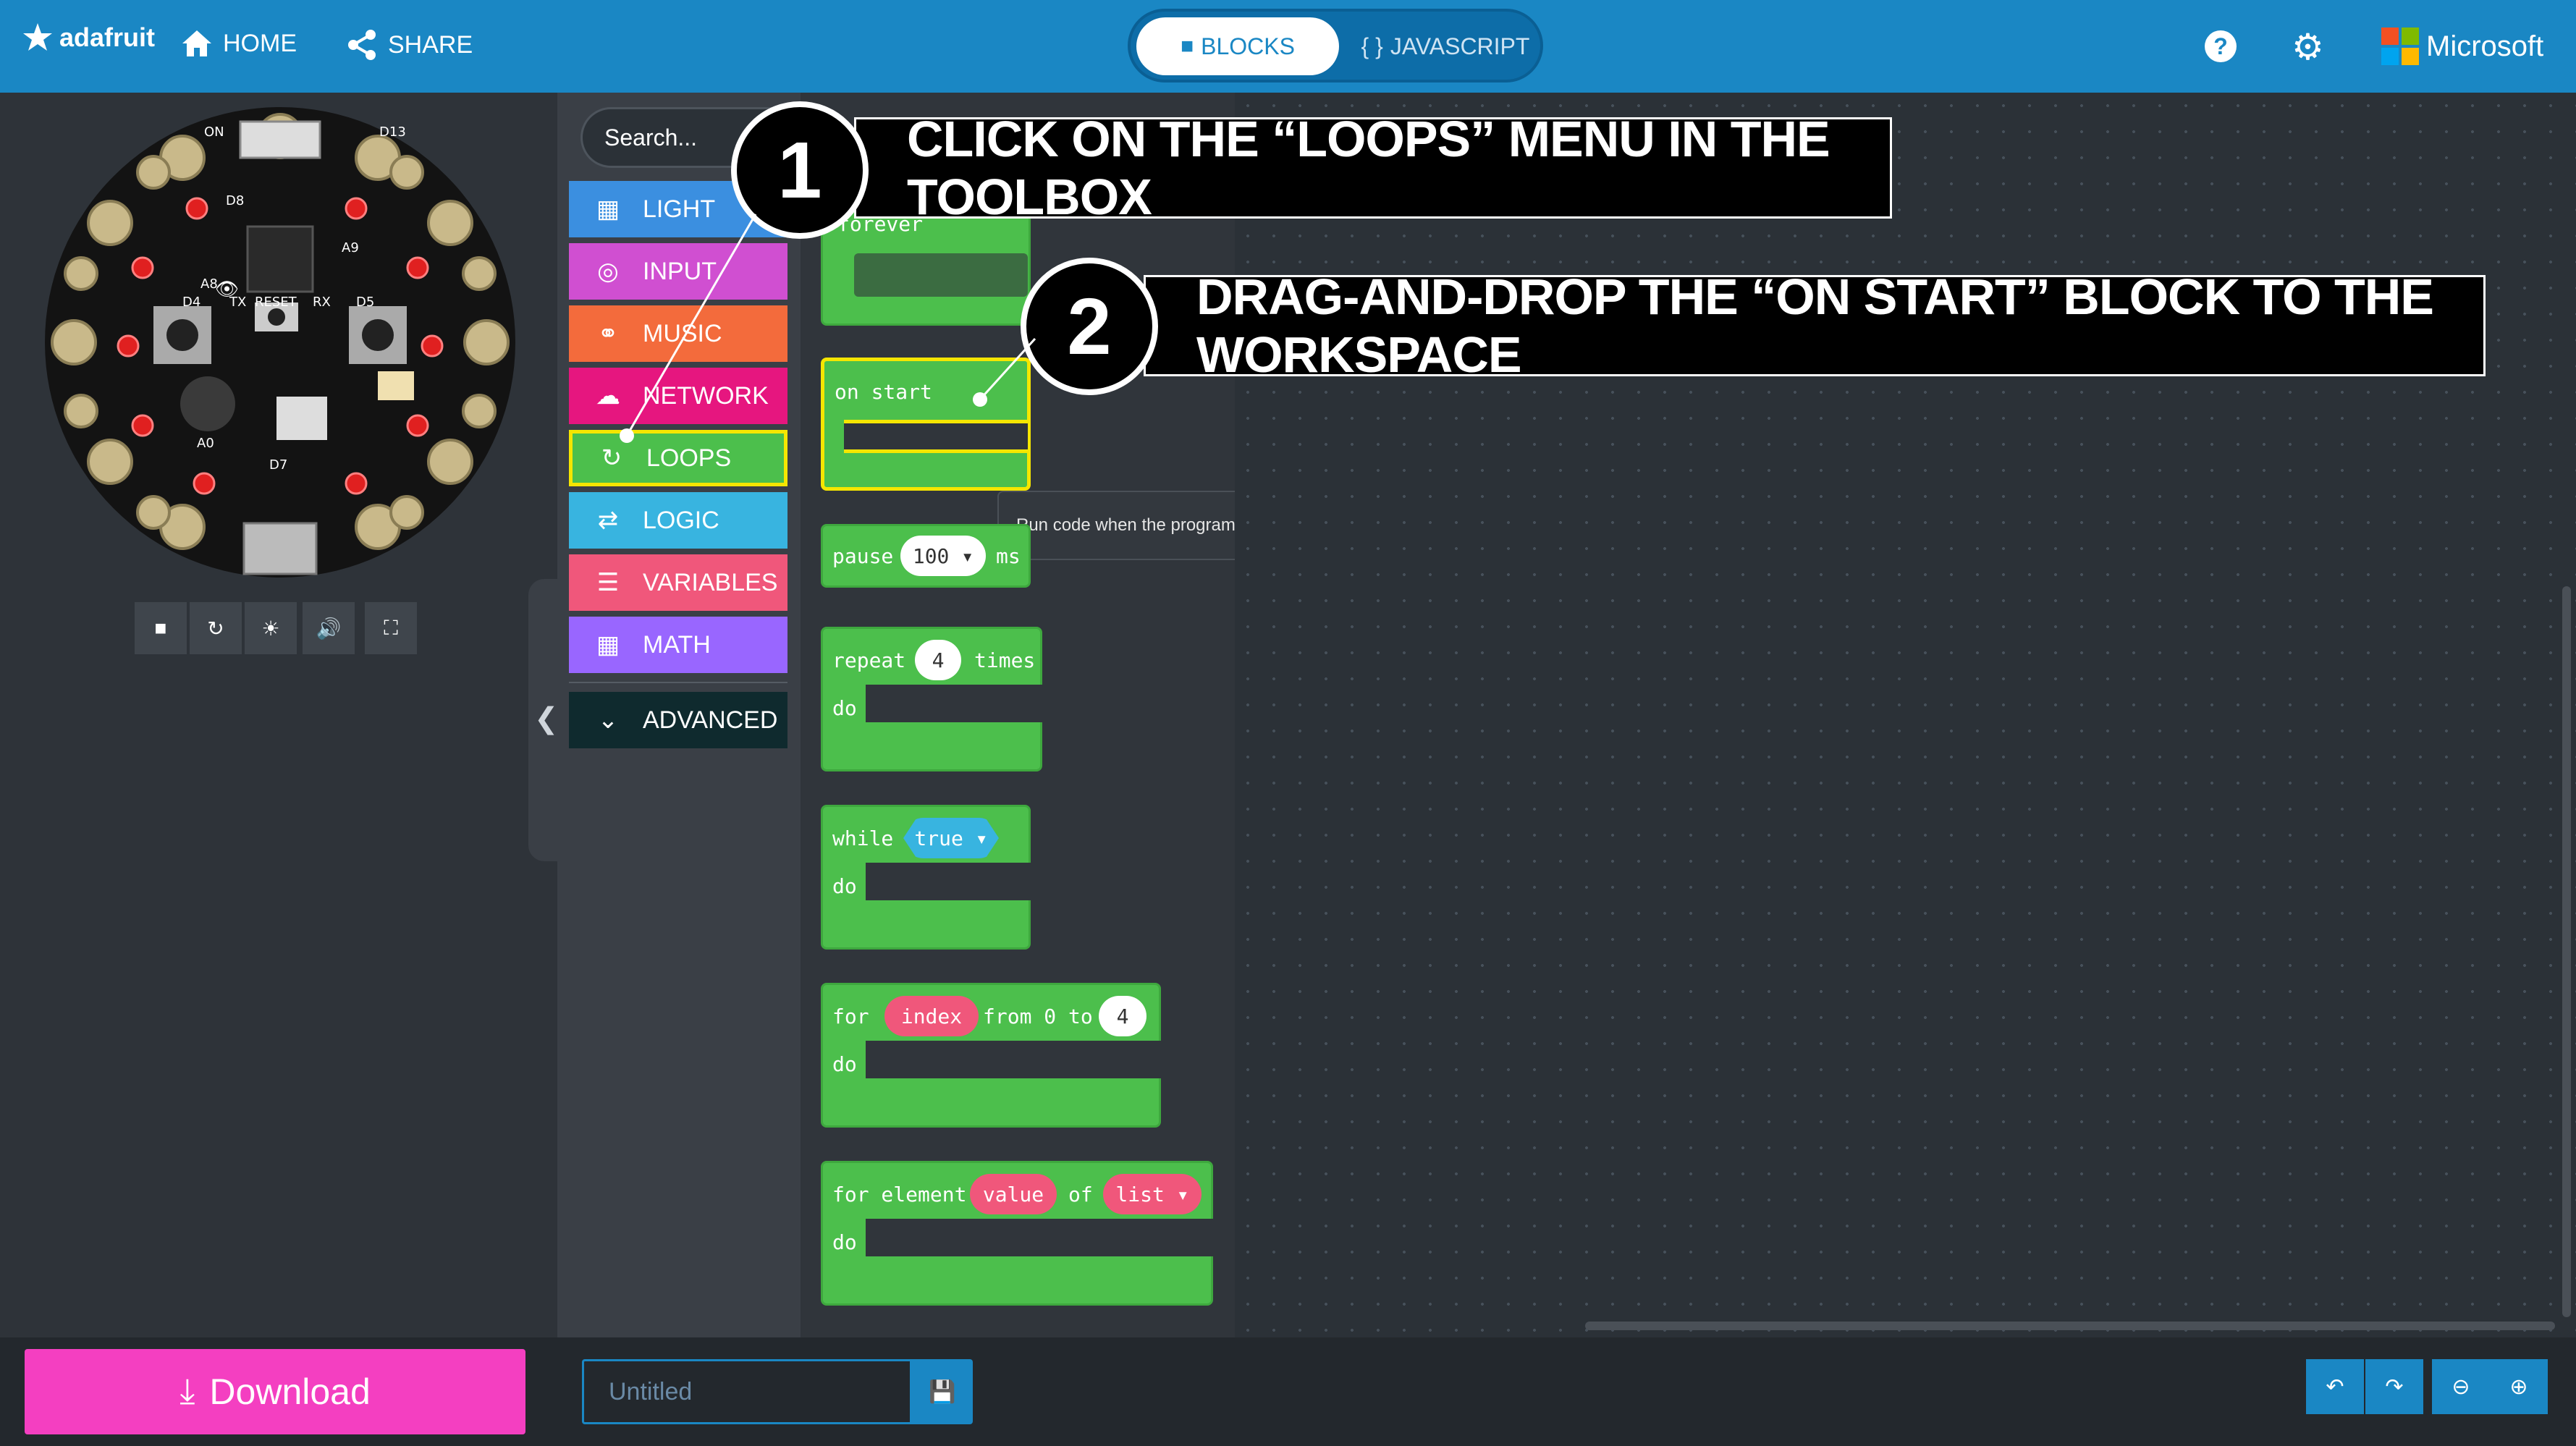  I want to click on step1-pointer-dot, so click(627, 435).